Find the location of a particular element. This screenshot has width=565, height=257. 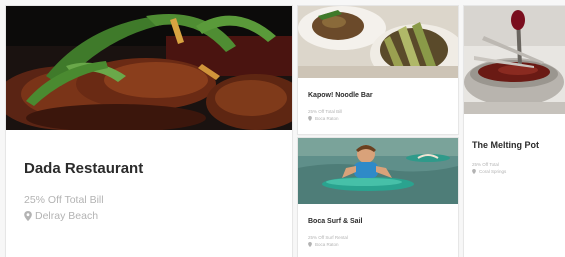

activity-photo is located at coordinates (378, 171).